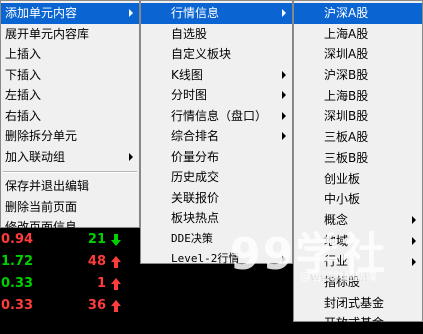 This screenshot has width=423, height=334. Describe the element at coordinates (96, 239) in the screenshot. I see `quote-change: 21` at that location.